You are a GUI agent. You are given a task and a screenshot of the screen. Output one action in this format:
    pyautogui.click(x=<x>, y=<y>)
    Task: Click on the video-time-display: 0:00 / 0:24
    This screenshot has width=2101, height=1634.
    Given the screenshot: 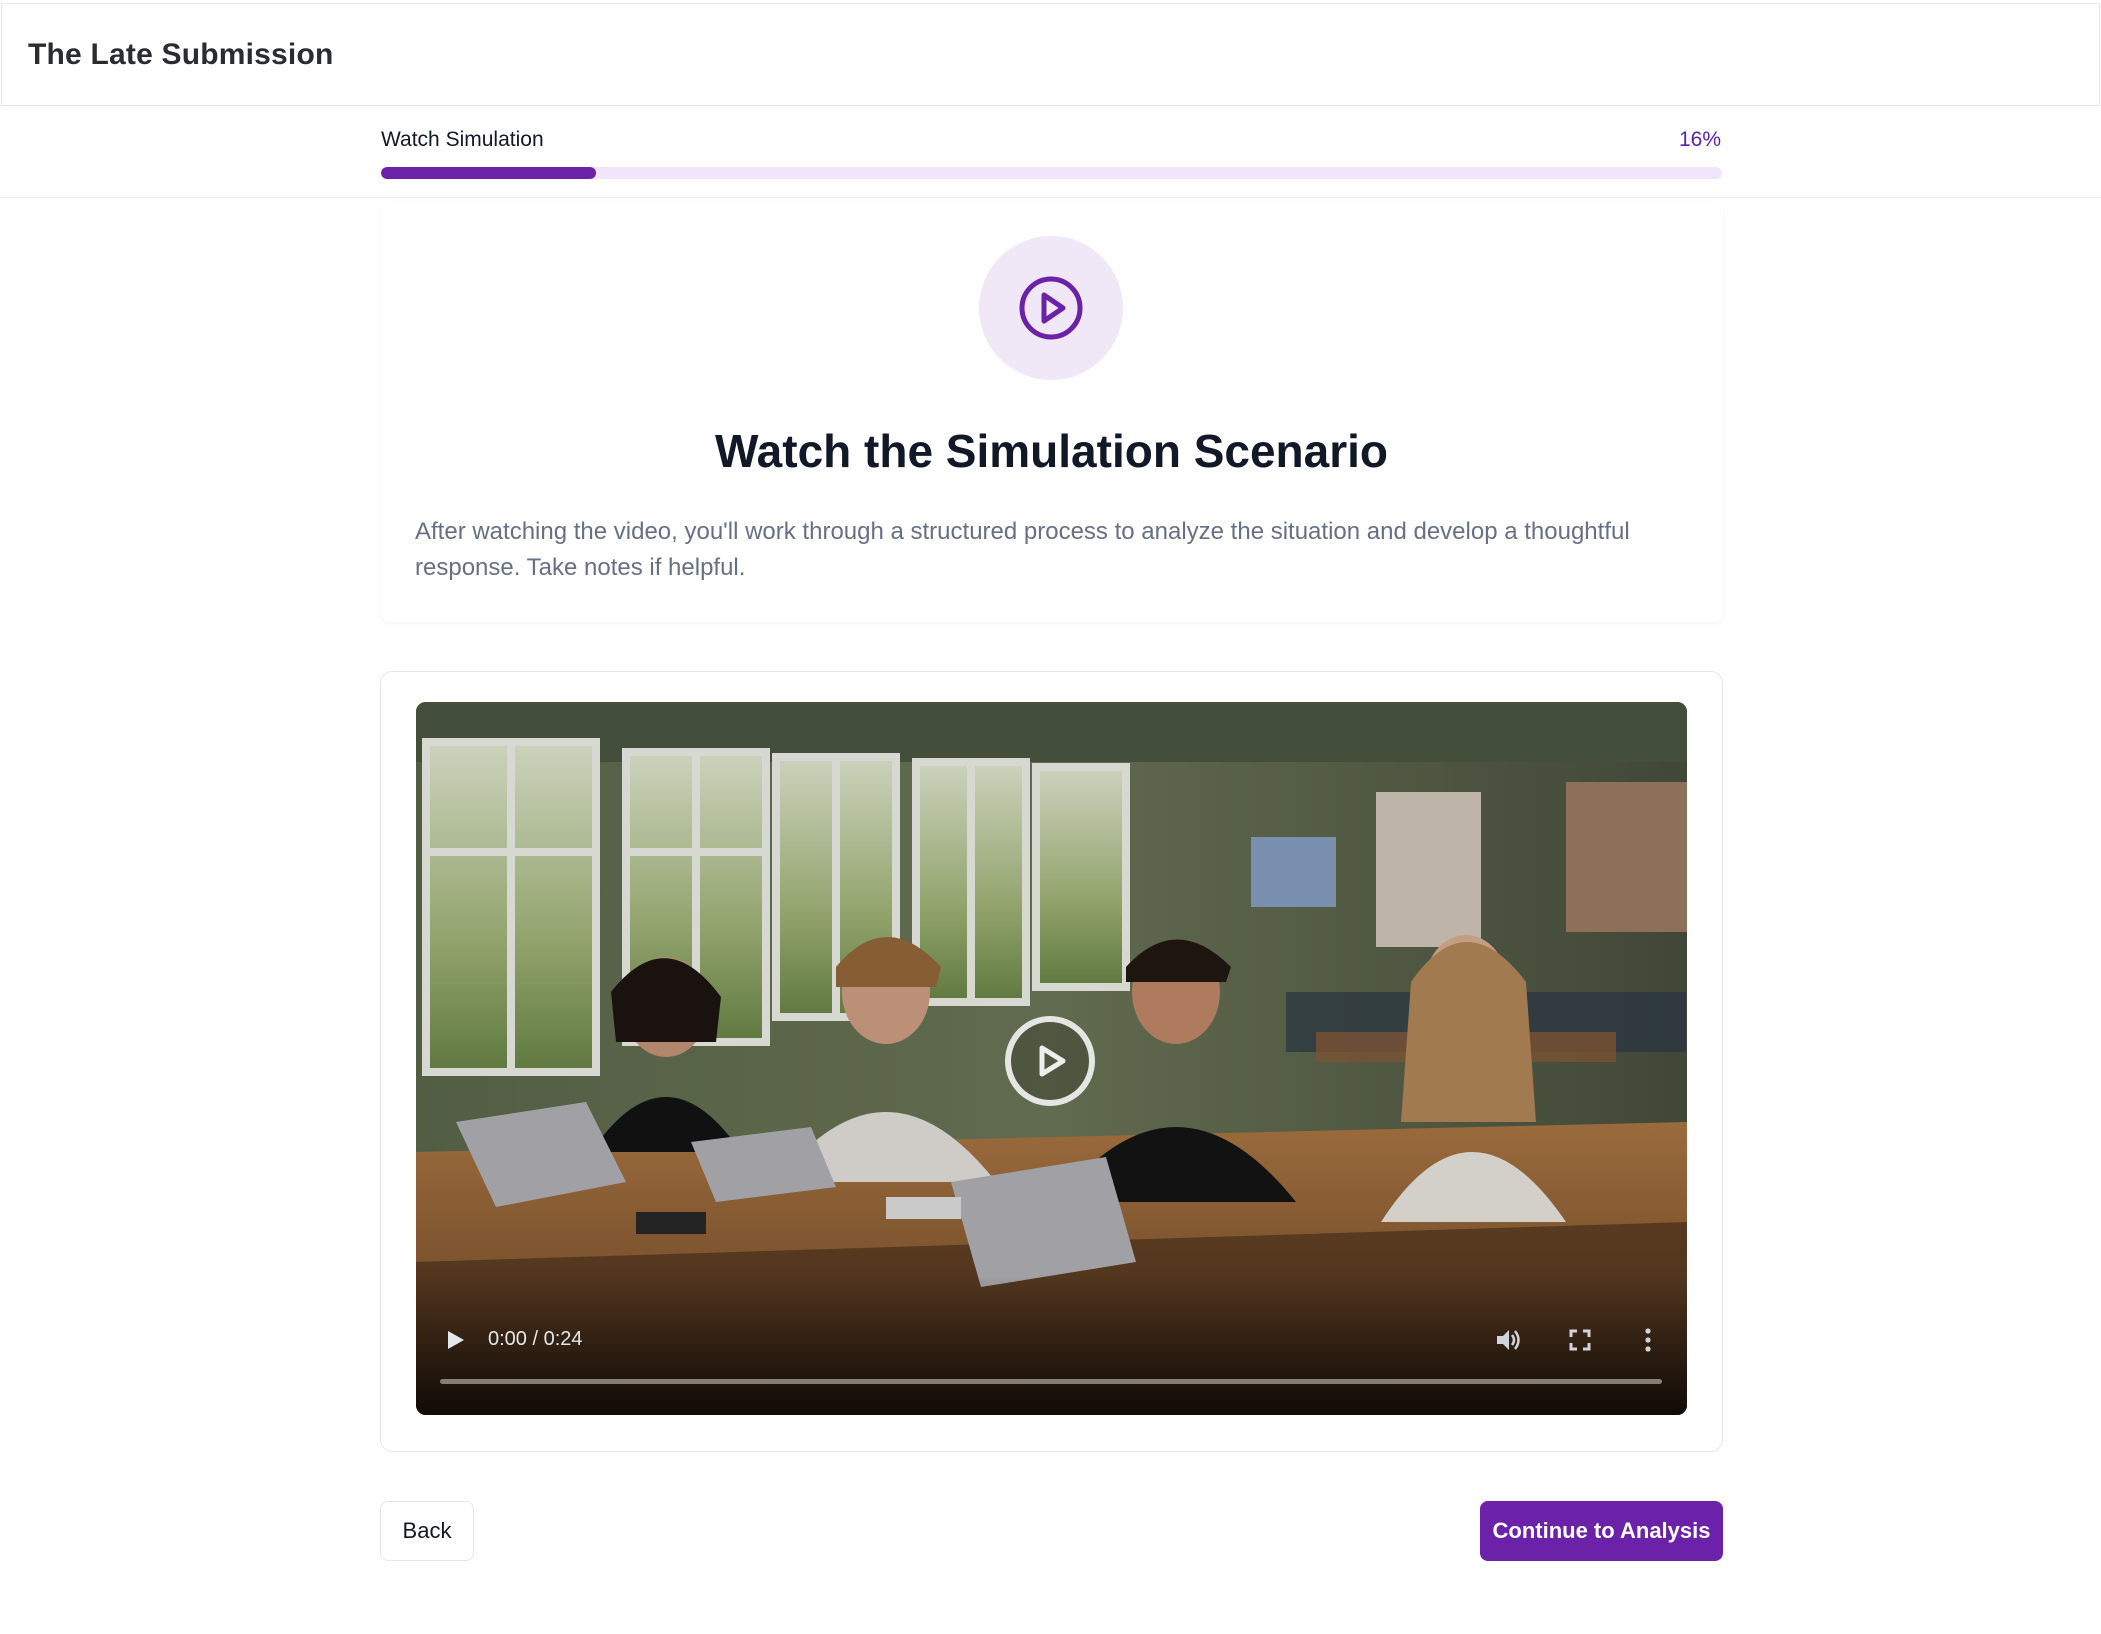 What is the action you would take?
    pyautogui.click(x=535, y=1339)
    